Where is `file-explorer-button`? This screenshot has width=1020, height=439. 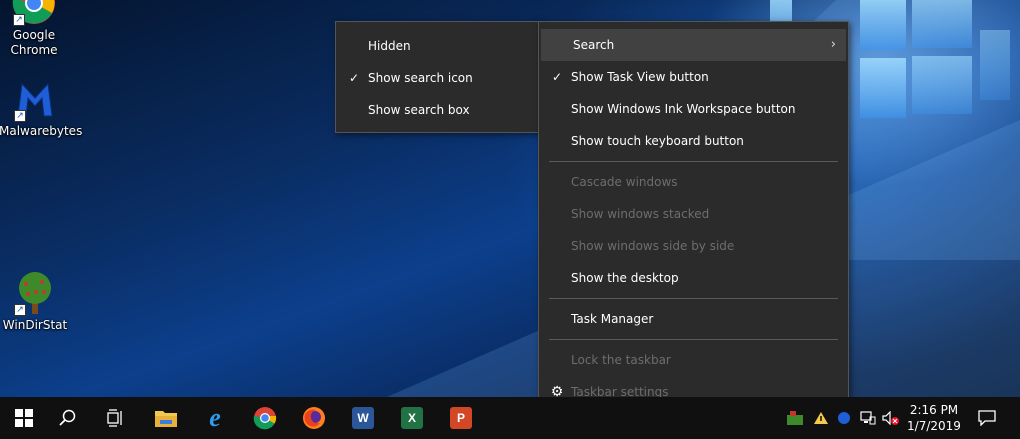
file-explorer-button is located at coordinates (166, 418).